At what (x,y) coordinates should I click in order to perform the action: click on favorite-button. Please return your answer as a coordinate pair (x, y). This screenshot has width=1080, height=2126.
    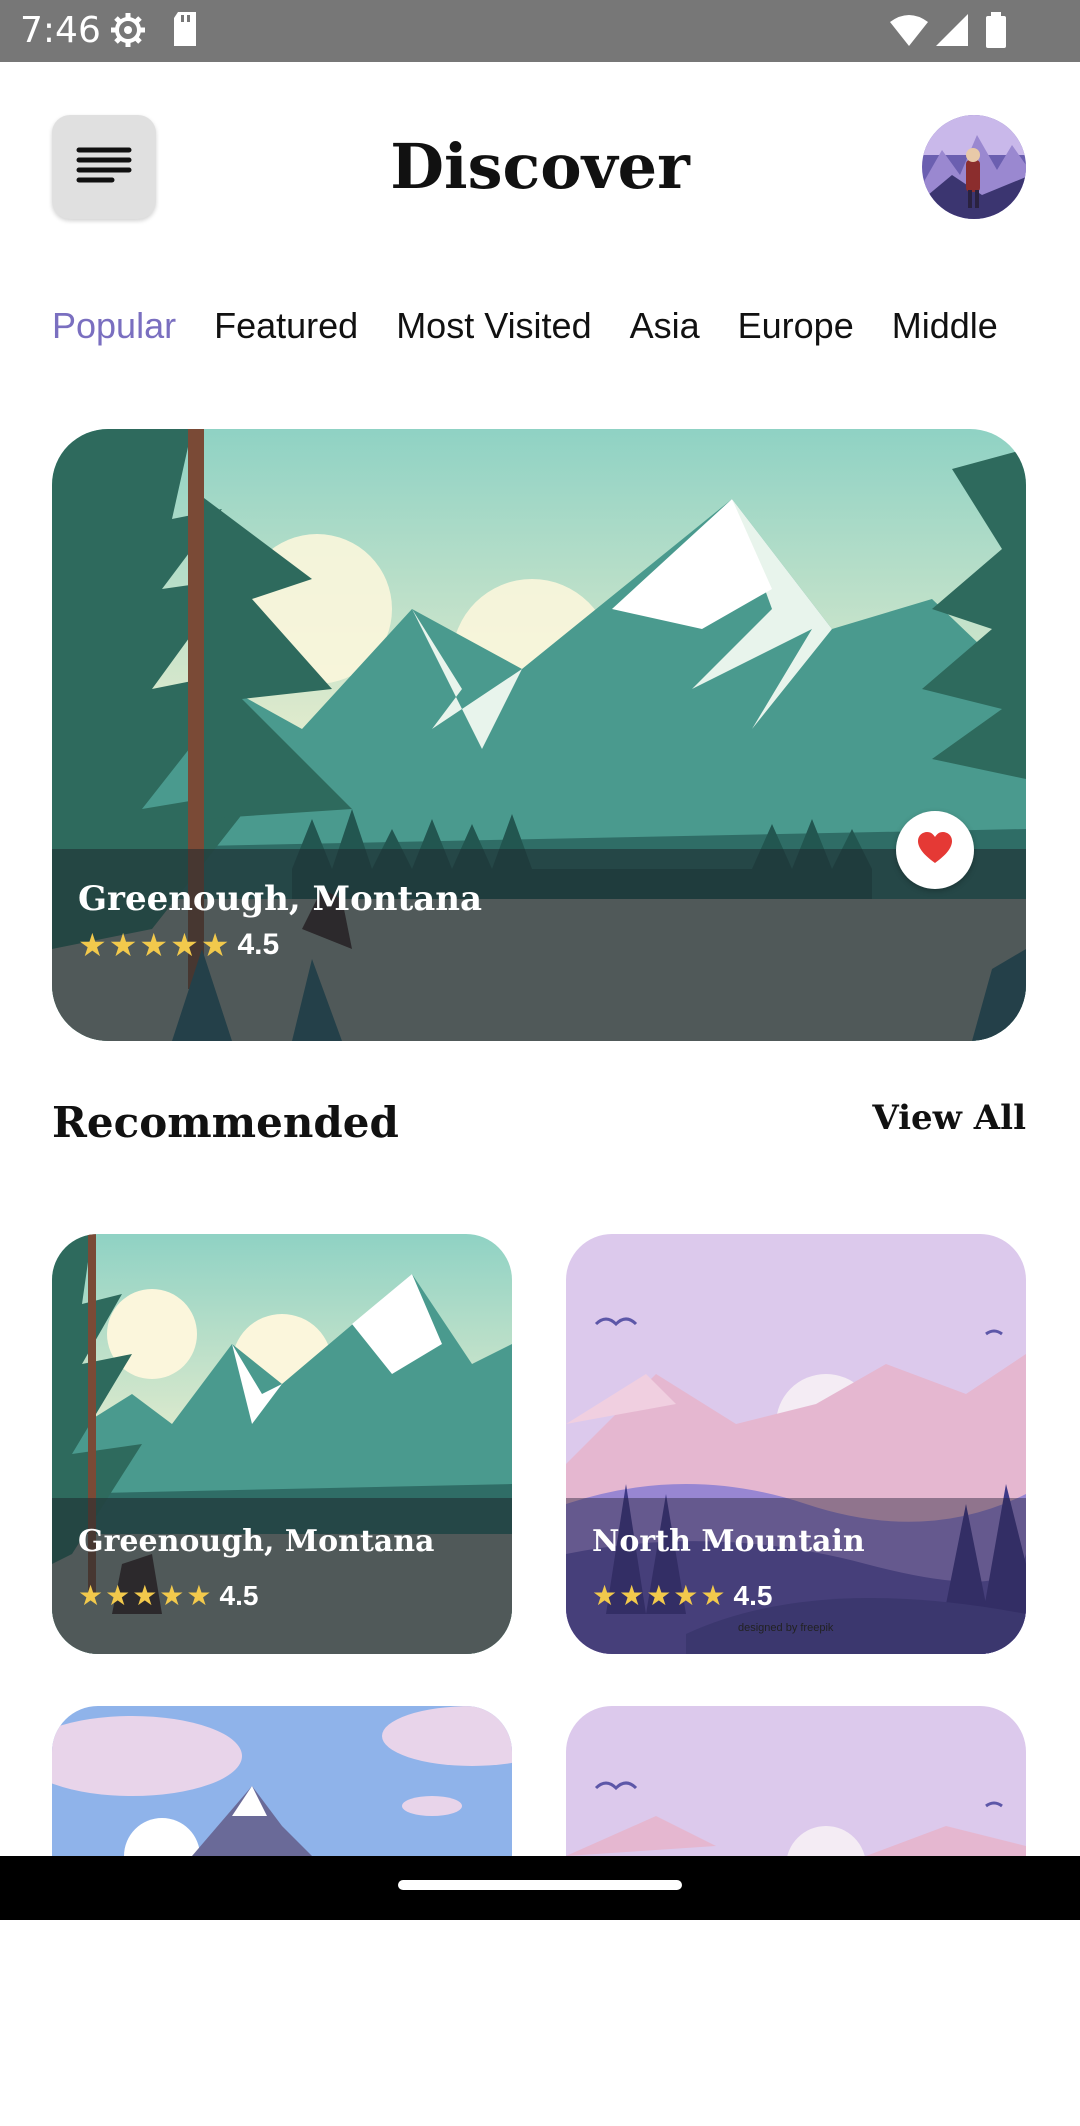
    Looking at the image, I should click on (935, 850).